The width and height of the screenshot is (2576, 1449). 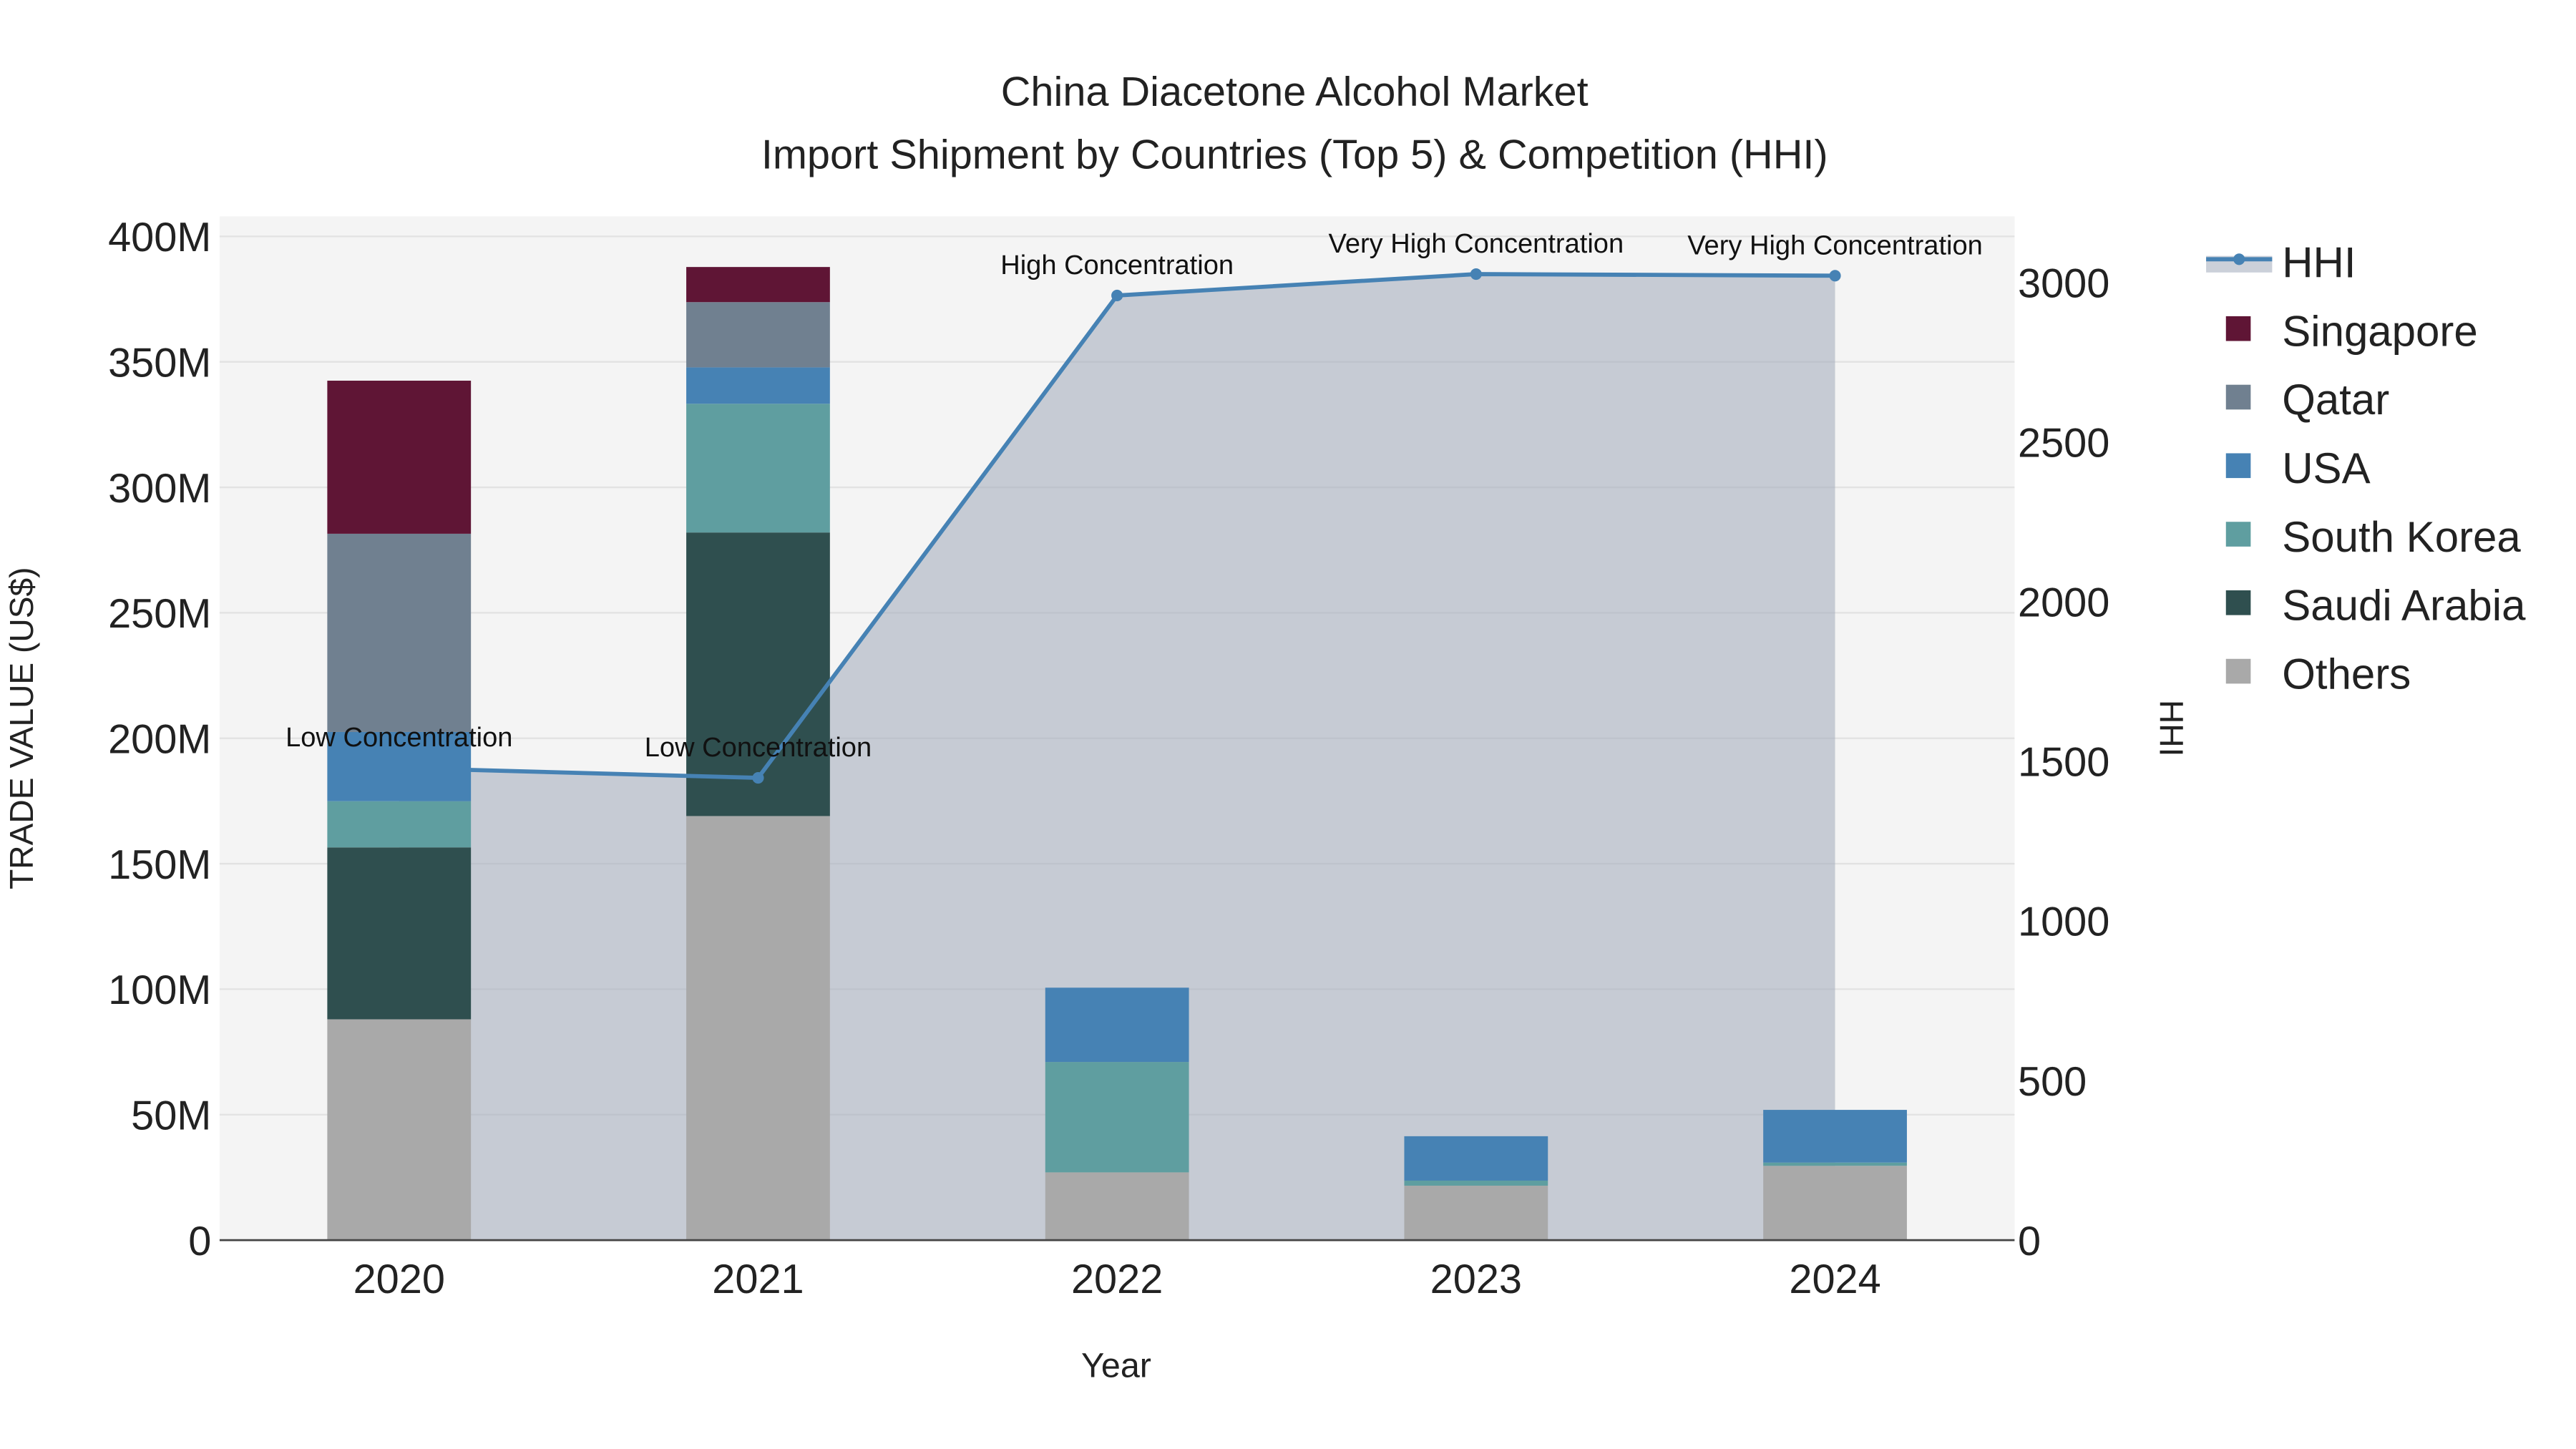 What do you see at coordinates (159, 363) in the screenshot?
I see `y-tick-label: 350M` at bounding box center [159, 363].